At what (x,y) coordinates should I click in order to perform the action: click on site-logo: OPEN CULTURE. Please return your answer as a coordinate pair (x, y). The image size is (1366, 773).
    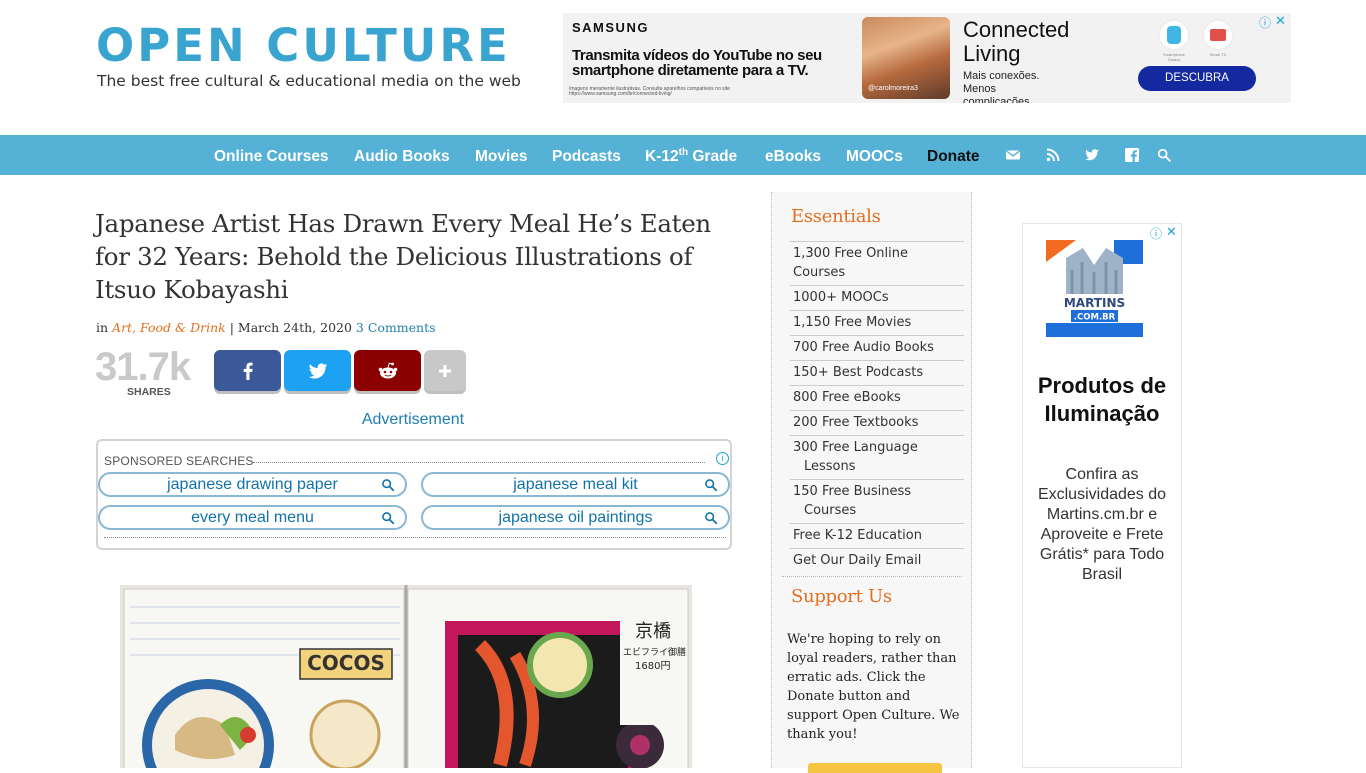
    Looking at the image, I should click on (303, 46).